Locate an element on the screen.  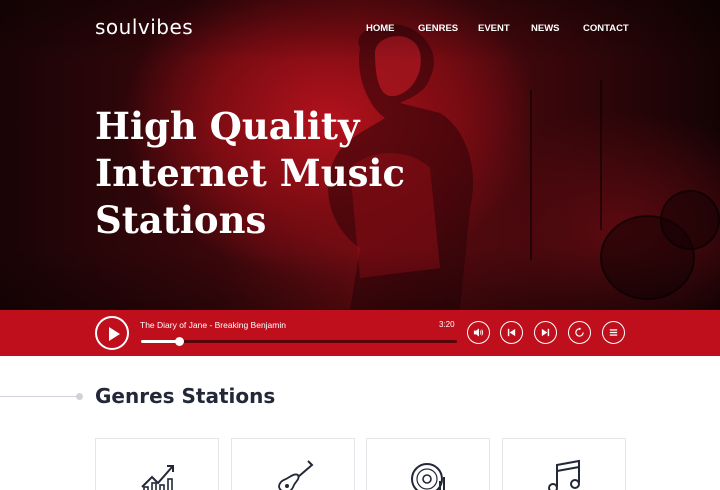
progress-knob is located at coordinates (179, 341).